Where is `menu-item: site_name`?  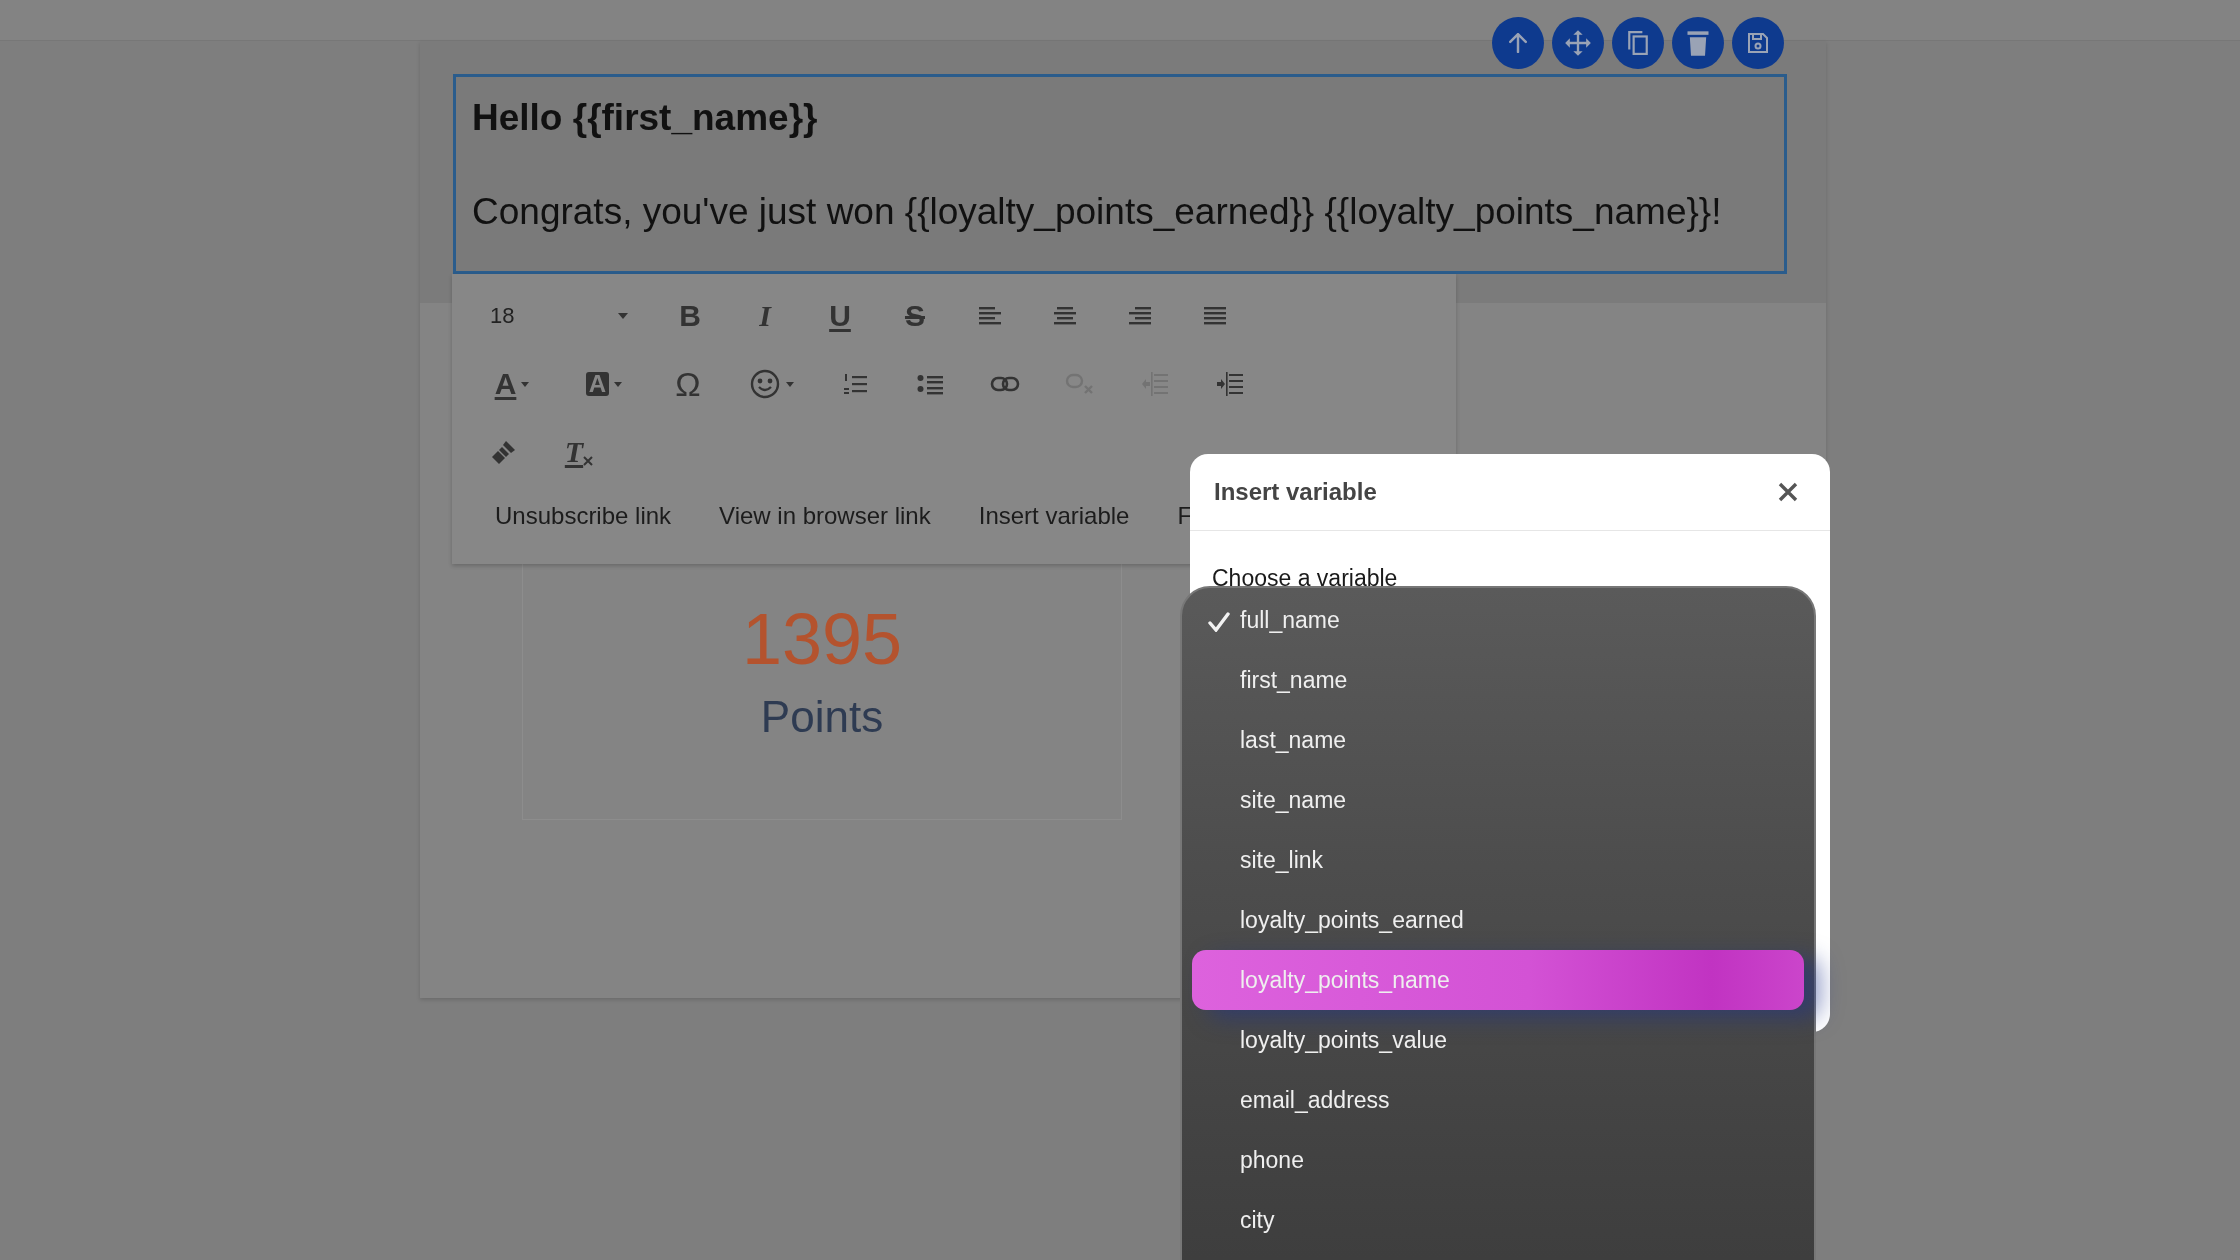
menu-item: site_name is located at coordinates (1498, 800).